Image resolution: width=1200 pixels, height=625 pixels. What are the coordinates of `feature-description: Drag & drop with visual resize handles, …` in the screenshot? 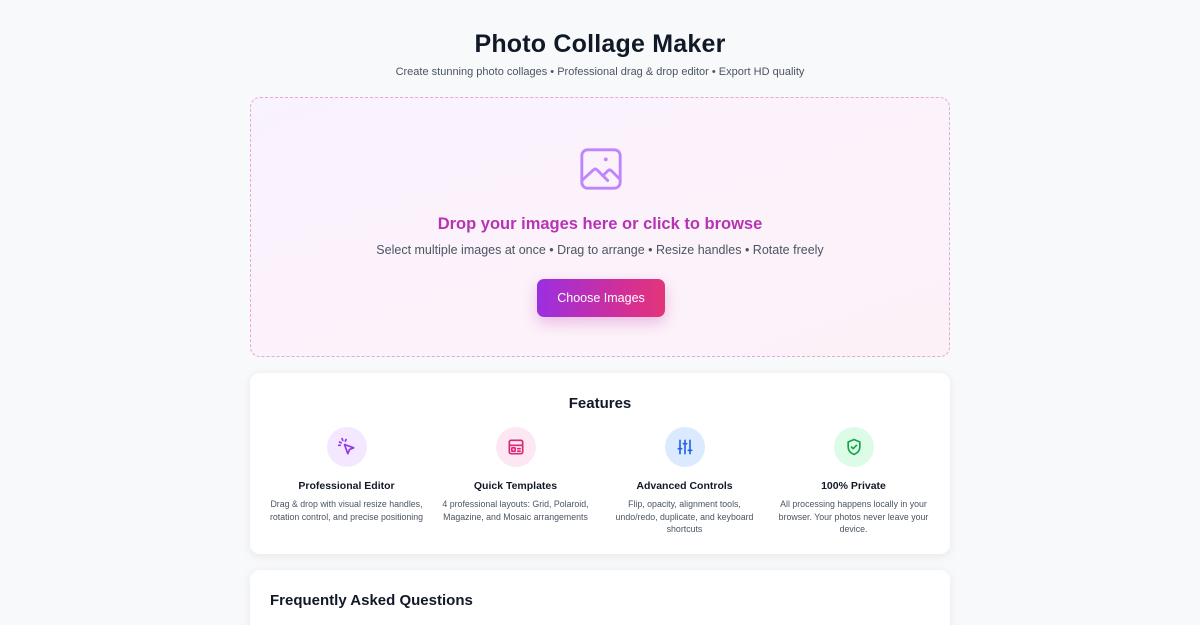 It's located at (346, 510).